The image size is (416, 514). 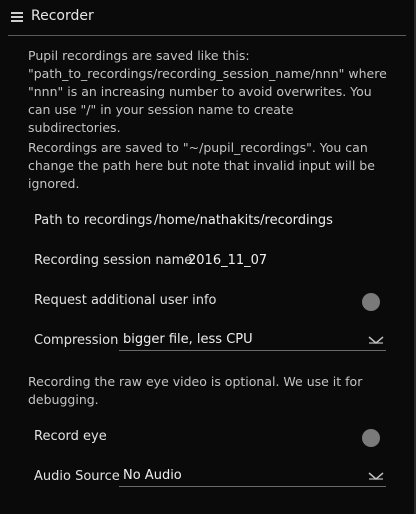 I want to click on audio-source-selected-value: No Audio, so click(x=152, y=475).